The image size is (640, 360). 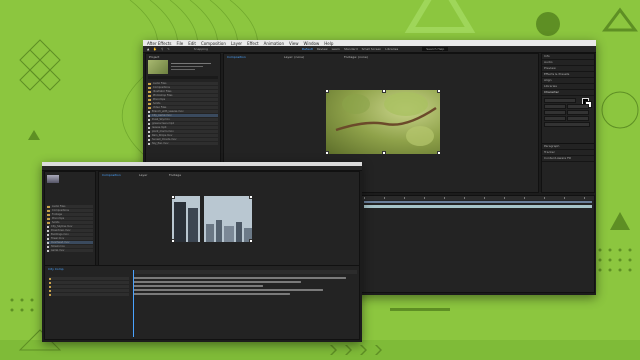 What do you see at coordinates (143, 175) in the screenshot?
I see `front-layer-tab: Layer` at bounding box center [143, 175].